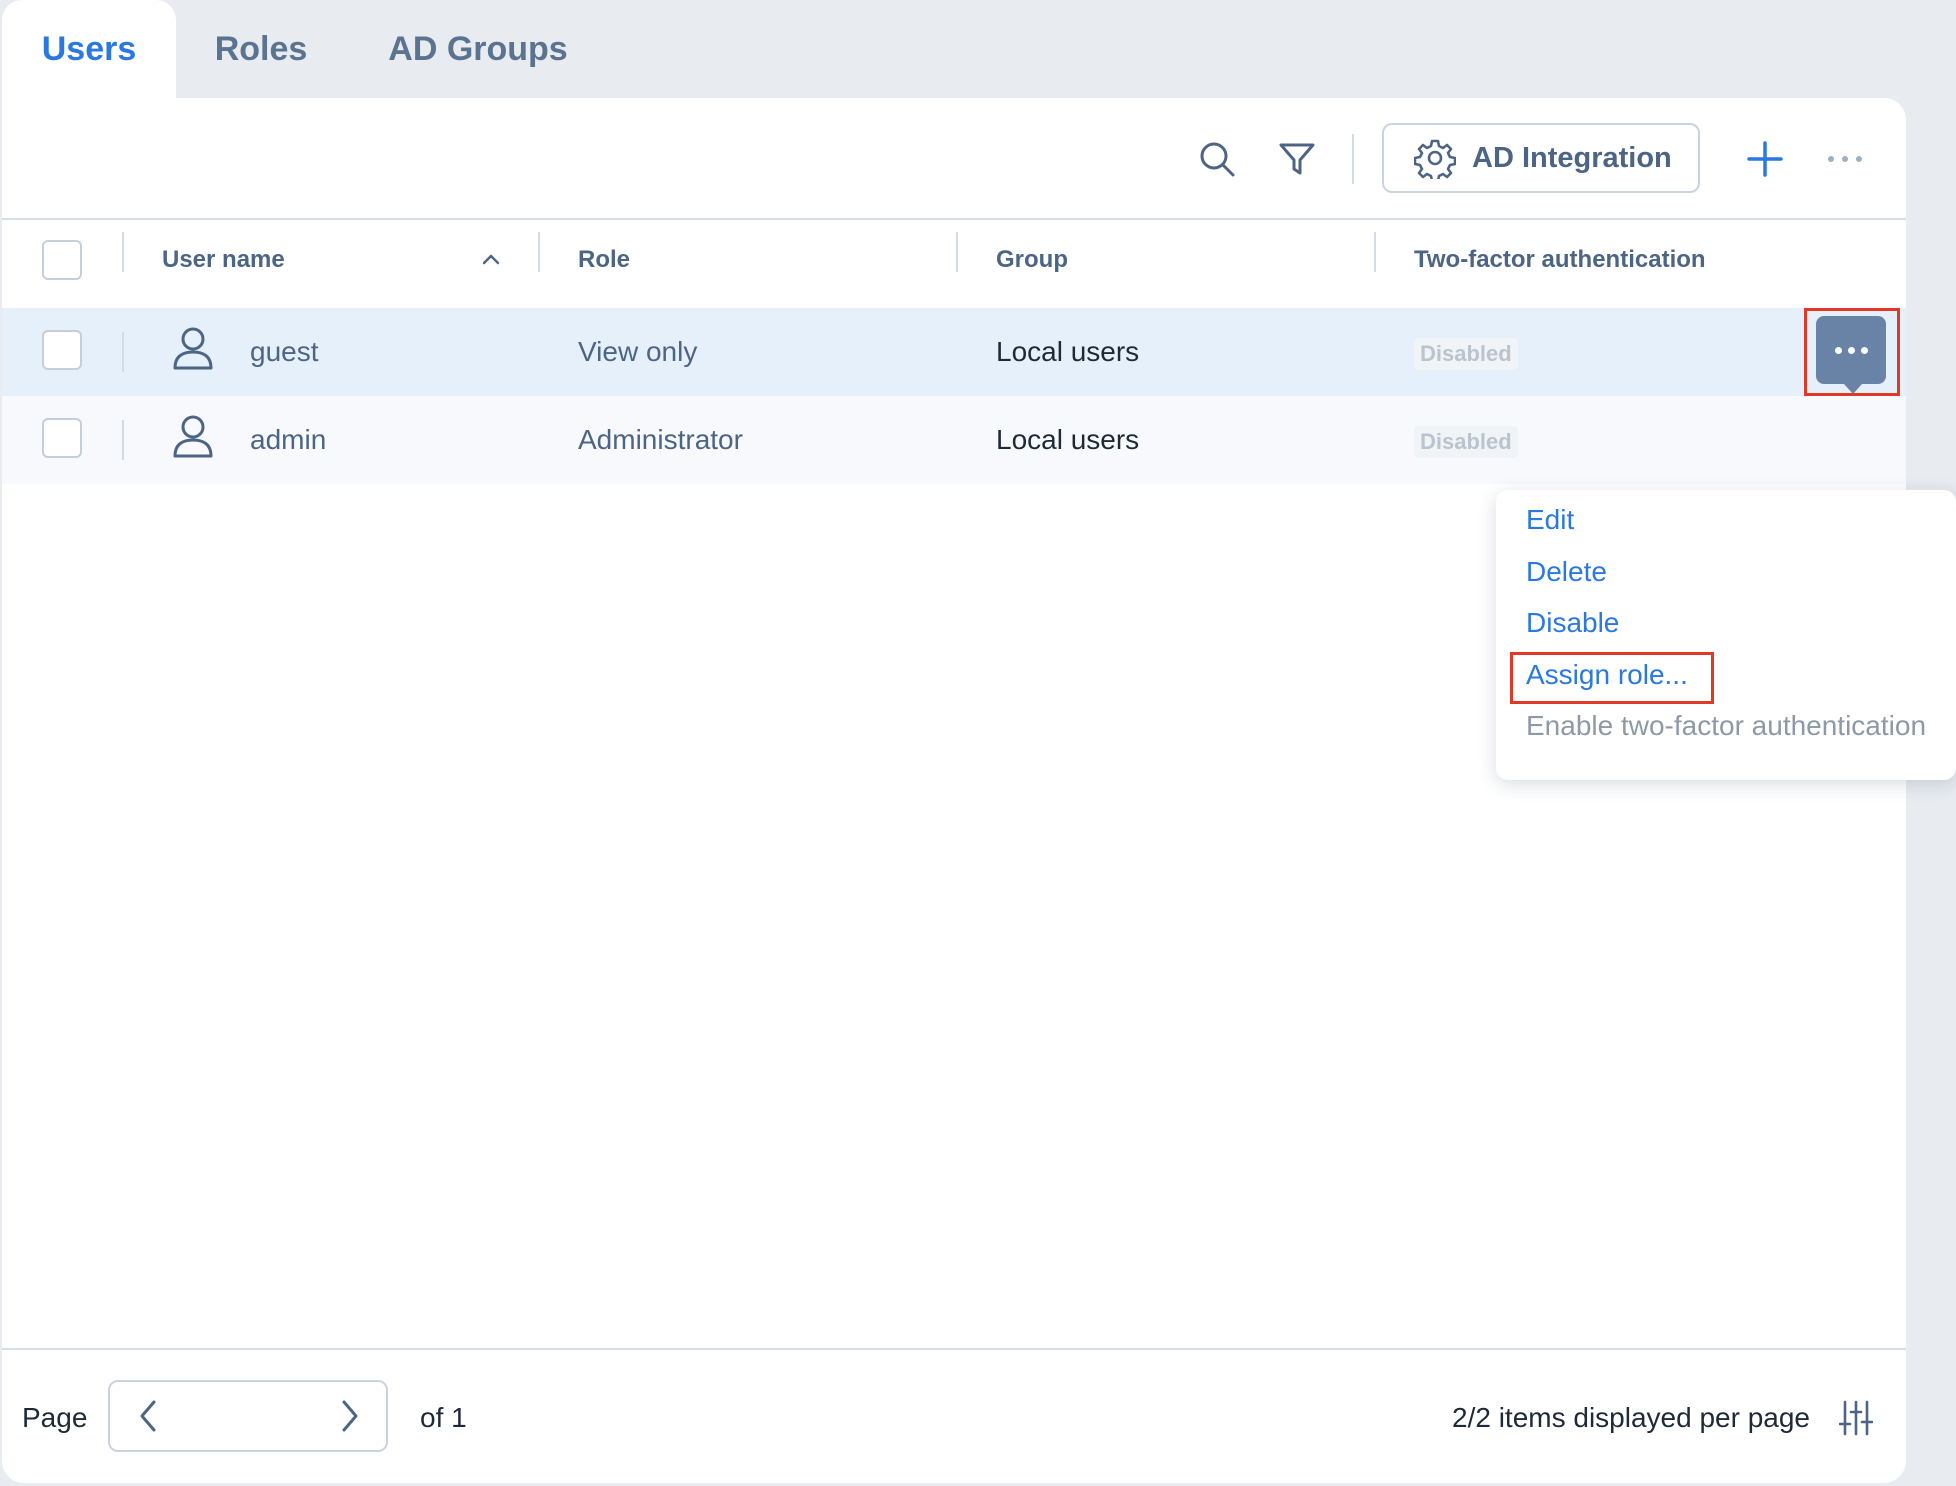 This screenshot has width=1956, height=1486. I want to click on tab-ad-groups: AD Groups, so click(478, 49).